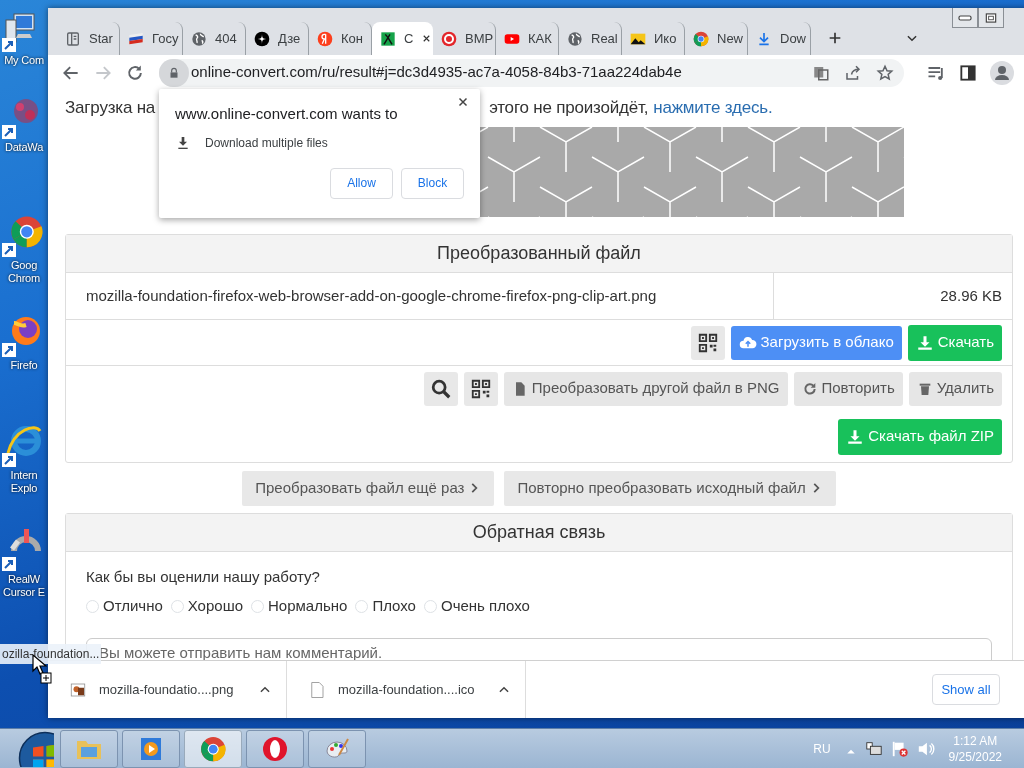 The height and width of the screenshot is (768, 1024). Describe the element at coordinates (873, 748) in the screenshot. I see `network-icon` at that location.